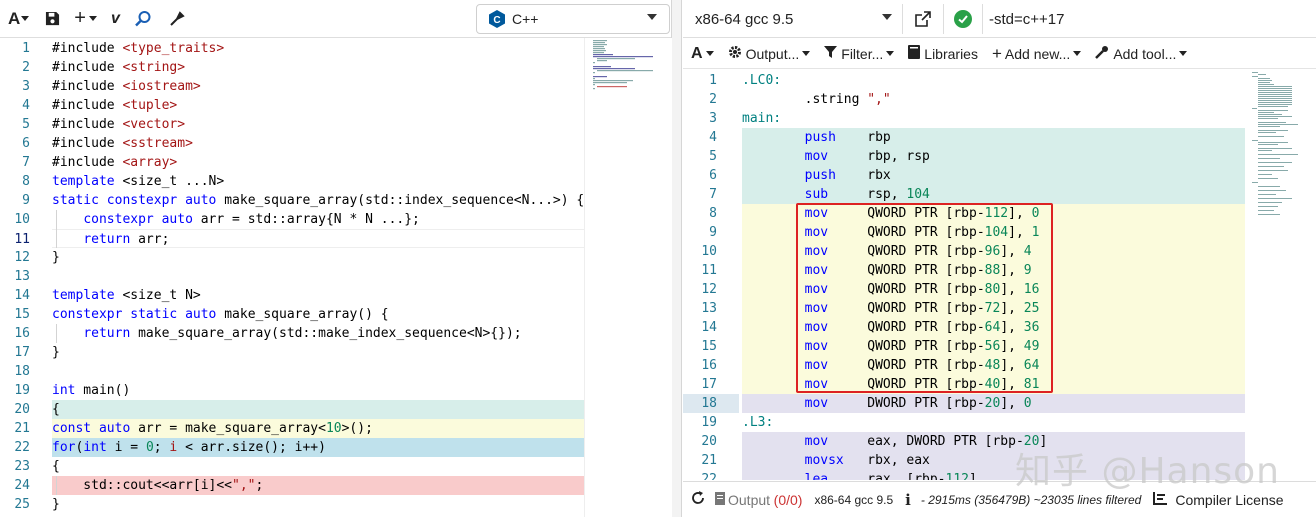 This screenshot has height=517, width=1316. What do you see at coordinates (709, 346) in the screenshot?
I see `line-number: 15` at bounding box center [709, 346].